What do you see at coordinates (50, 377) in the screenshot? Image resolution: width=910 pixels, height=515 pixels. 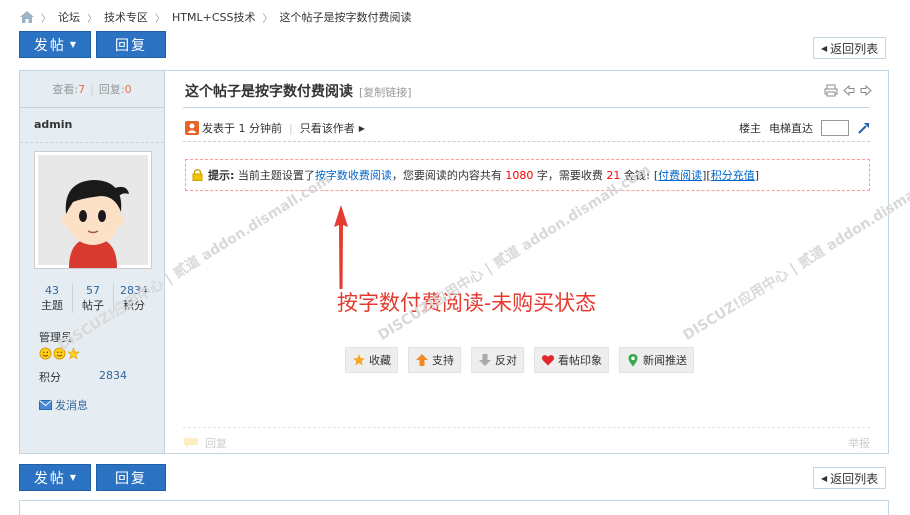 I see `points-label: 积分` at bounding box center [50, 377].